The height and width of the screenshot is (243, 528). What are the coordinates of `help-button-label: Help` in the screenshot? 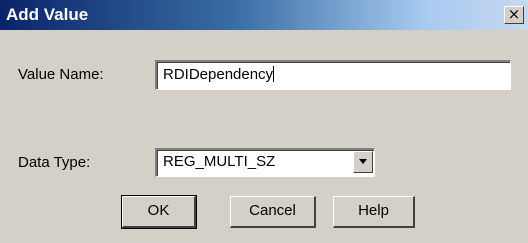 It's located at (373, 210).